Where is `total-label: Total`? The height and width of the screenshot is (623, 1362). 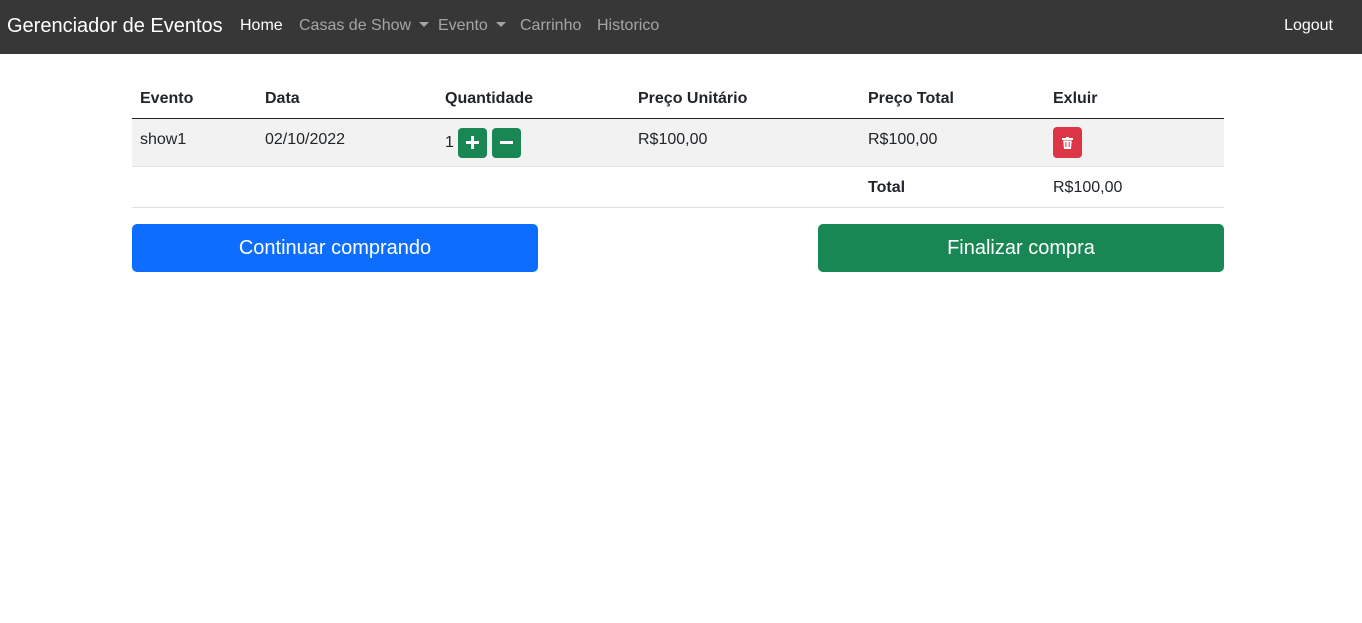 total-label: Total is located at coordinates (887, 187).